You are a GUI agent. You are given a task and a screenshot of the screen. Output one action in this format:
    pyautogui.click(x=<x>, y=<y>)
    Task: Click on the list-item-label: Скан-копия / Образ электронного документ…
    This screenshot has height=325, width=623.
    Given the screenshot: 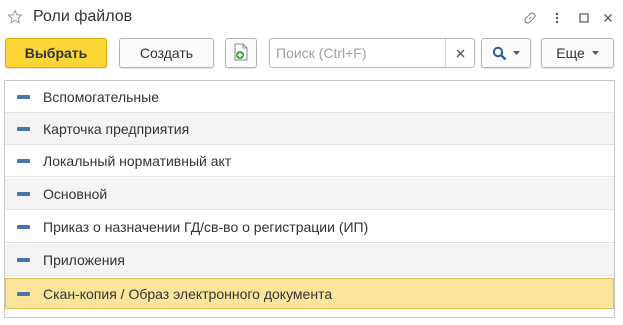 What is the action you would take?
    pyautogui.click(x=188, y=293)
    